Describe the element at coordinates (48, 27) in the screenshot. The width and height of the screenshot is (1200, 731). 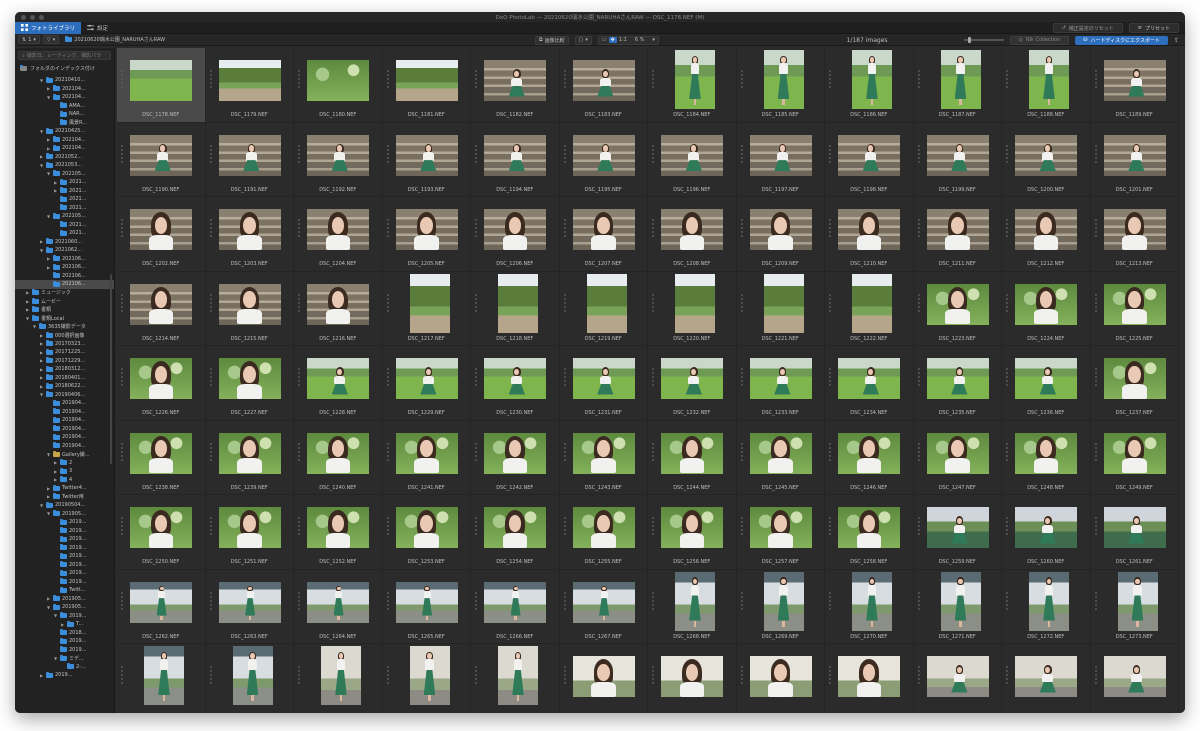
I see `tab-photo-library: フォトライブラリ` at that location.